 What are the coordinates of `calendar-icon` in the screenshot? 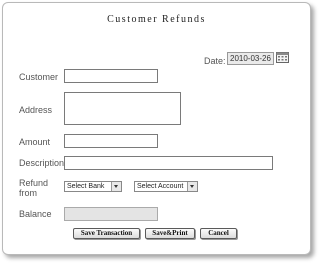 It's located at (282, 57).